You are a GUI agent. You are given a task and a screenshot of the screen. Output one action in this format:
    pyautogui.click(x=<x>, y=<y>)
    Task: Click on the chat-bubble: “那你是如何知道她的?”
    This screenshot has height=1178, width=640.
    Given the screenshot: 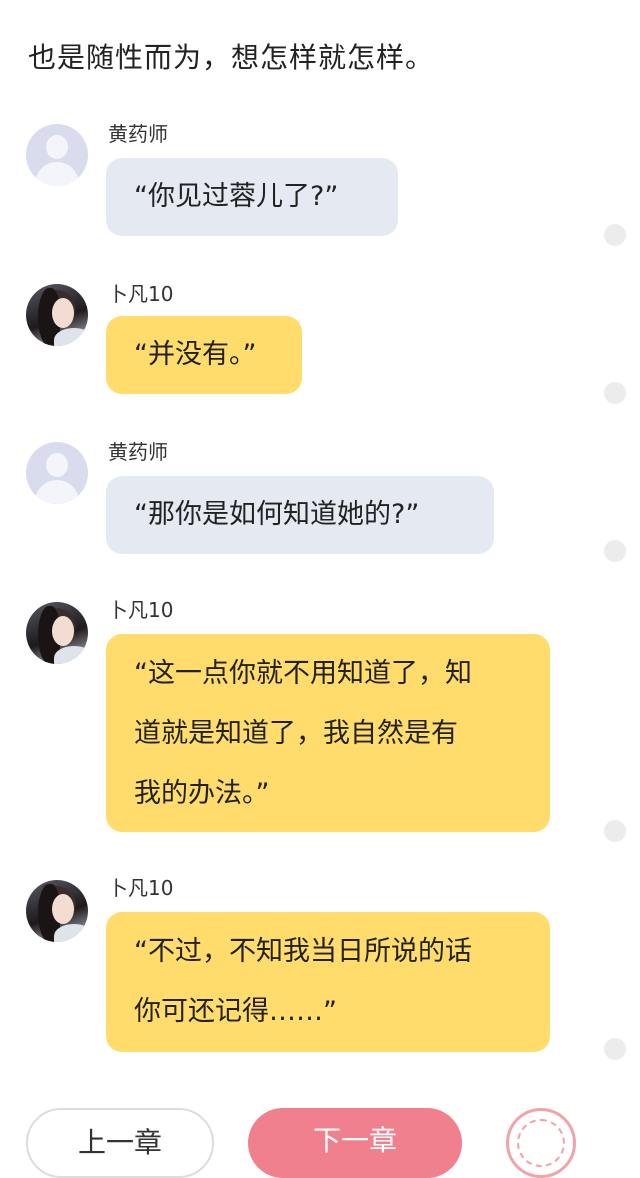 What is the action you would take?
    pyautogui.click(x=300, y=515)
    